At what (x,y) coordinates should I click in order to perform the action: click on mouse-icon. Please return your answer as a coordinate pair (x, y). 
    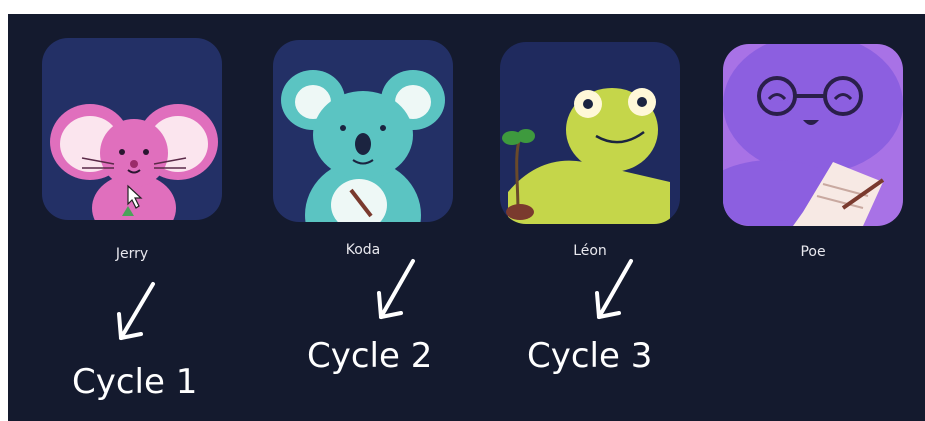
    Looking at the image, I should click on (134, 162).